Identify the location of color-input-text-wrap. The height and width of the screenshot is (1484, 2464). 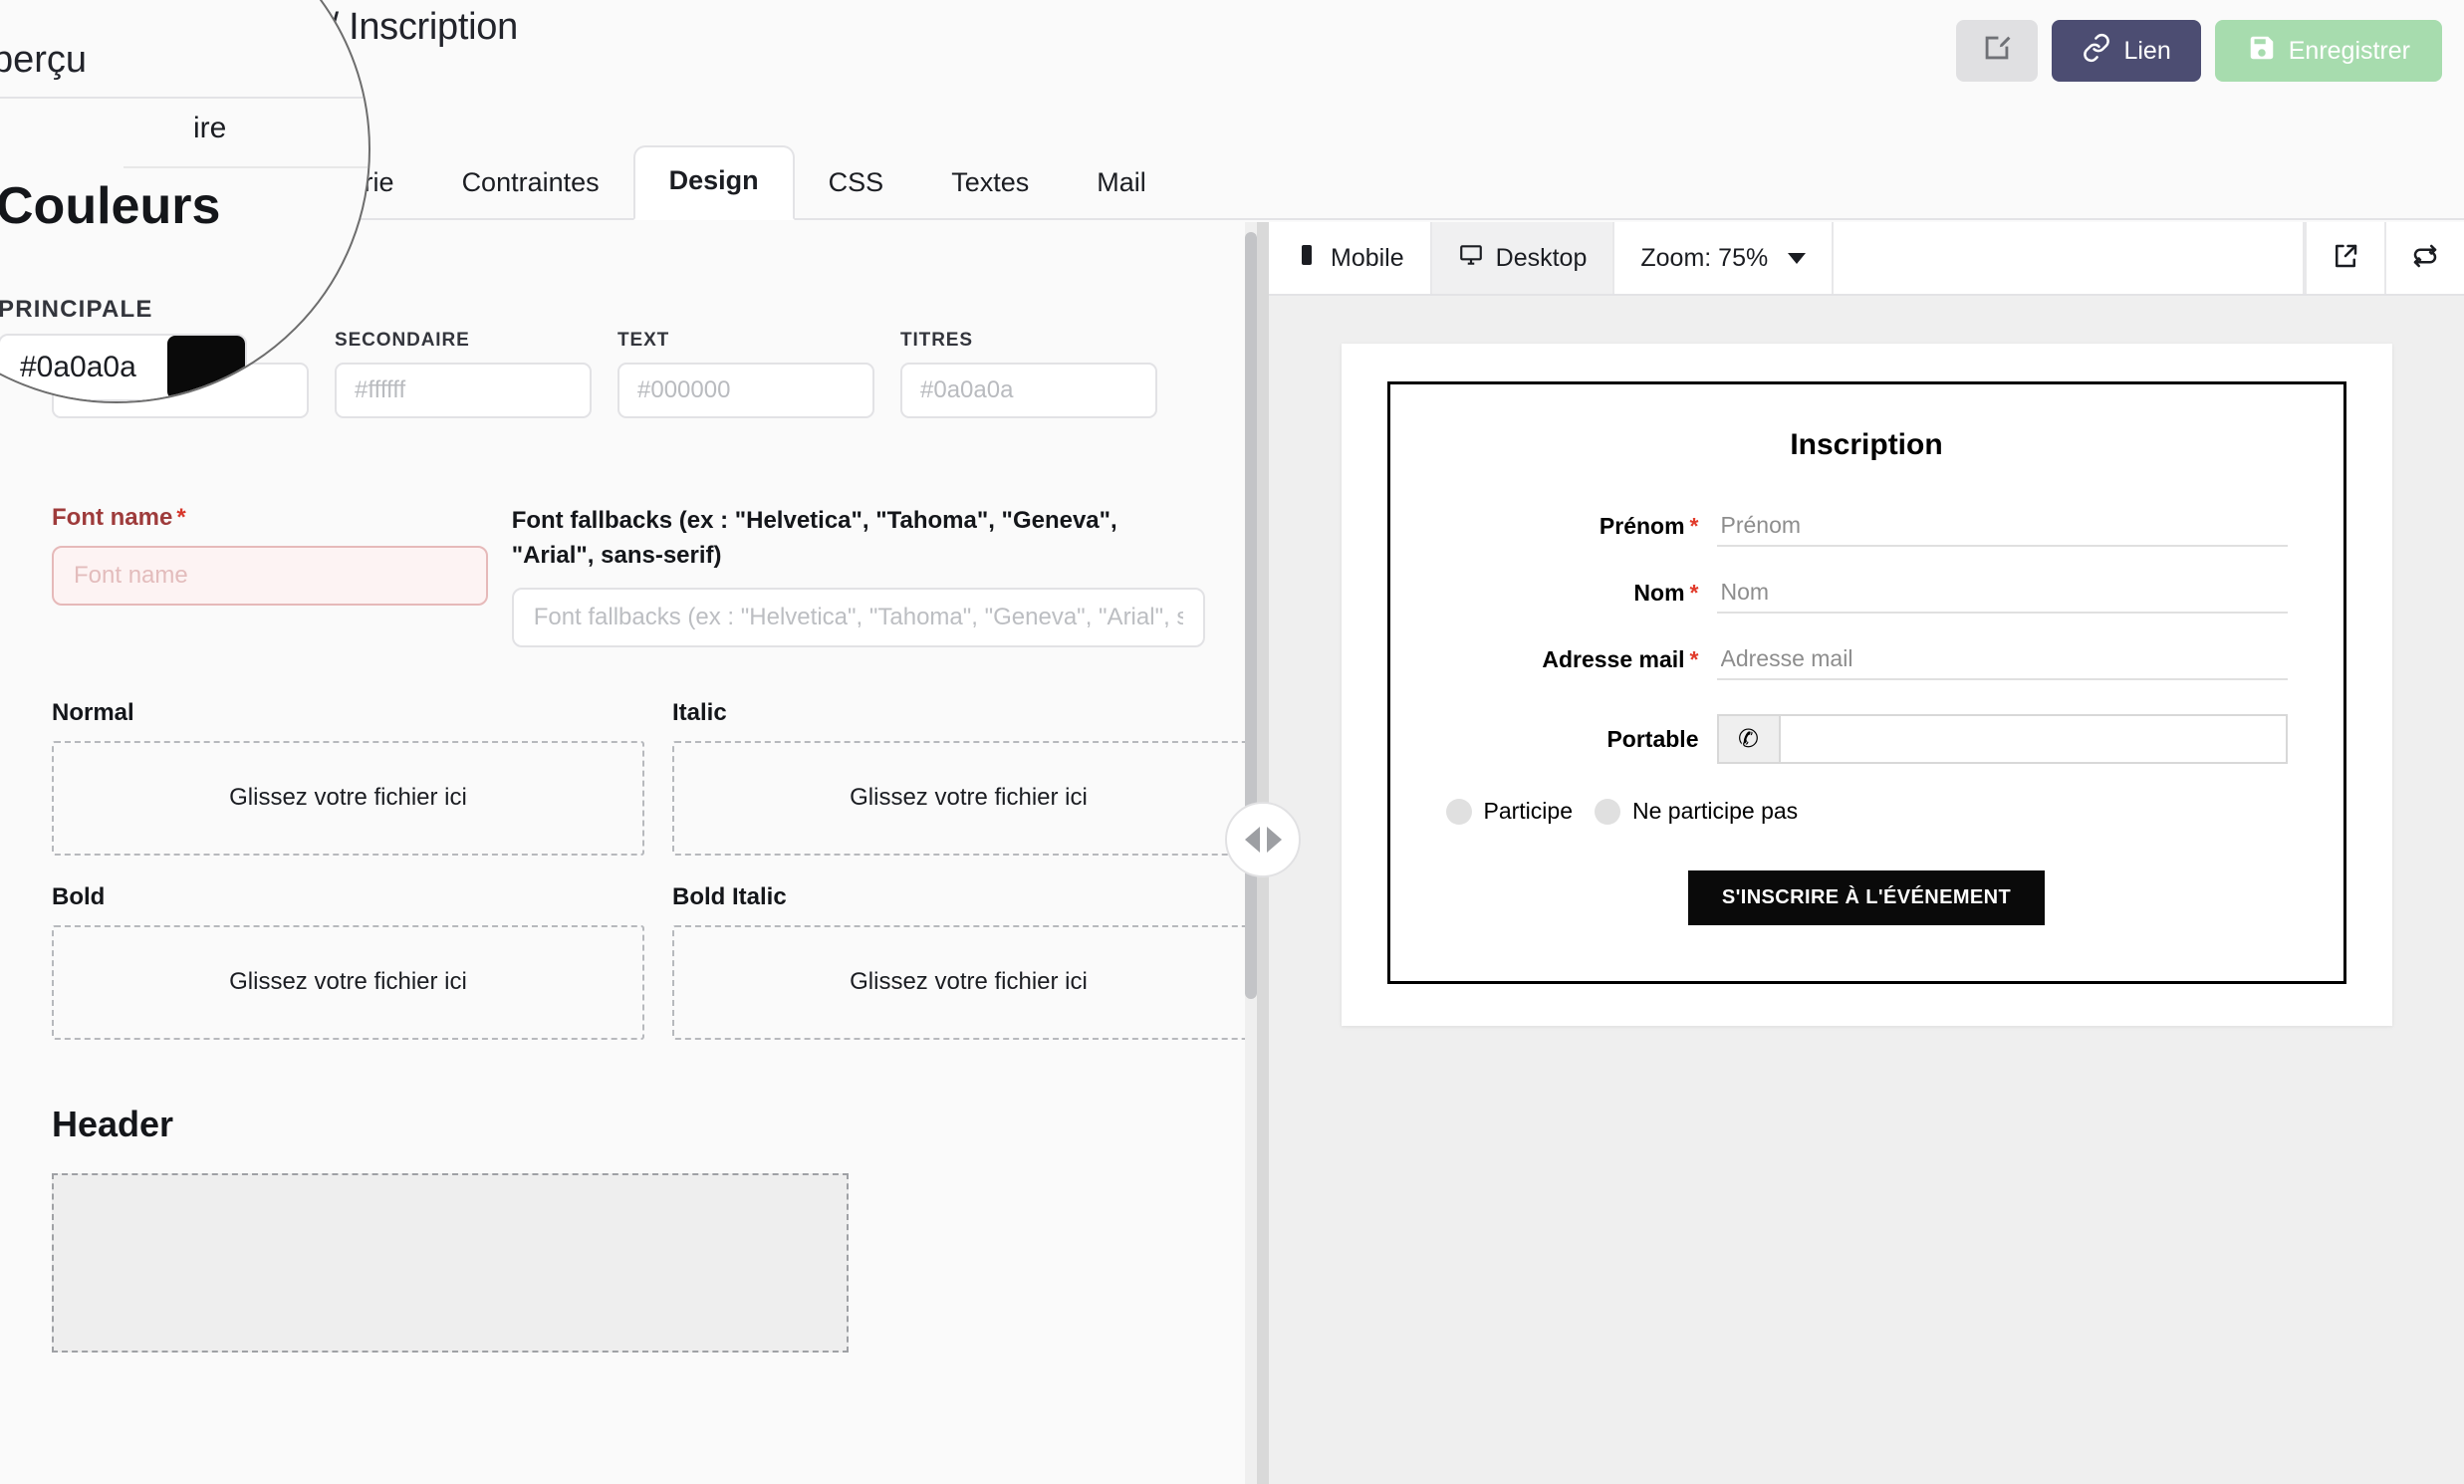
(745, 390).